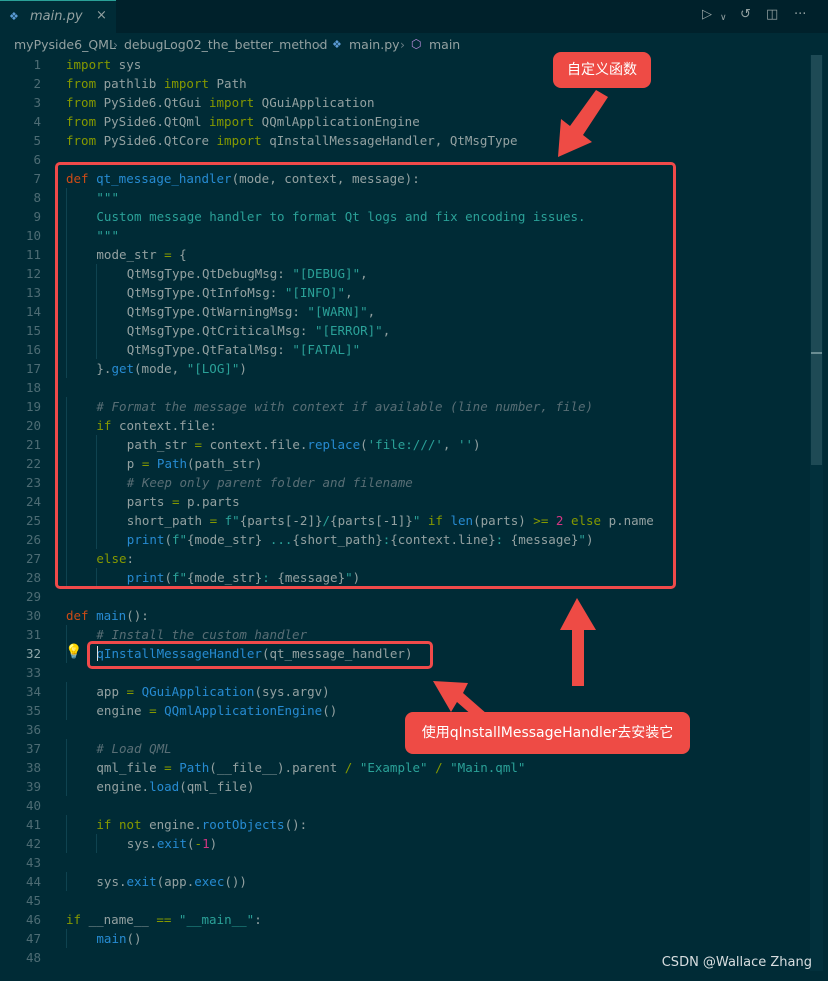  What do you see at coordinates (583, 123) in the screenshot?
I see `arrow-to-function-box` at bounding box center [583, 123].